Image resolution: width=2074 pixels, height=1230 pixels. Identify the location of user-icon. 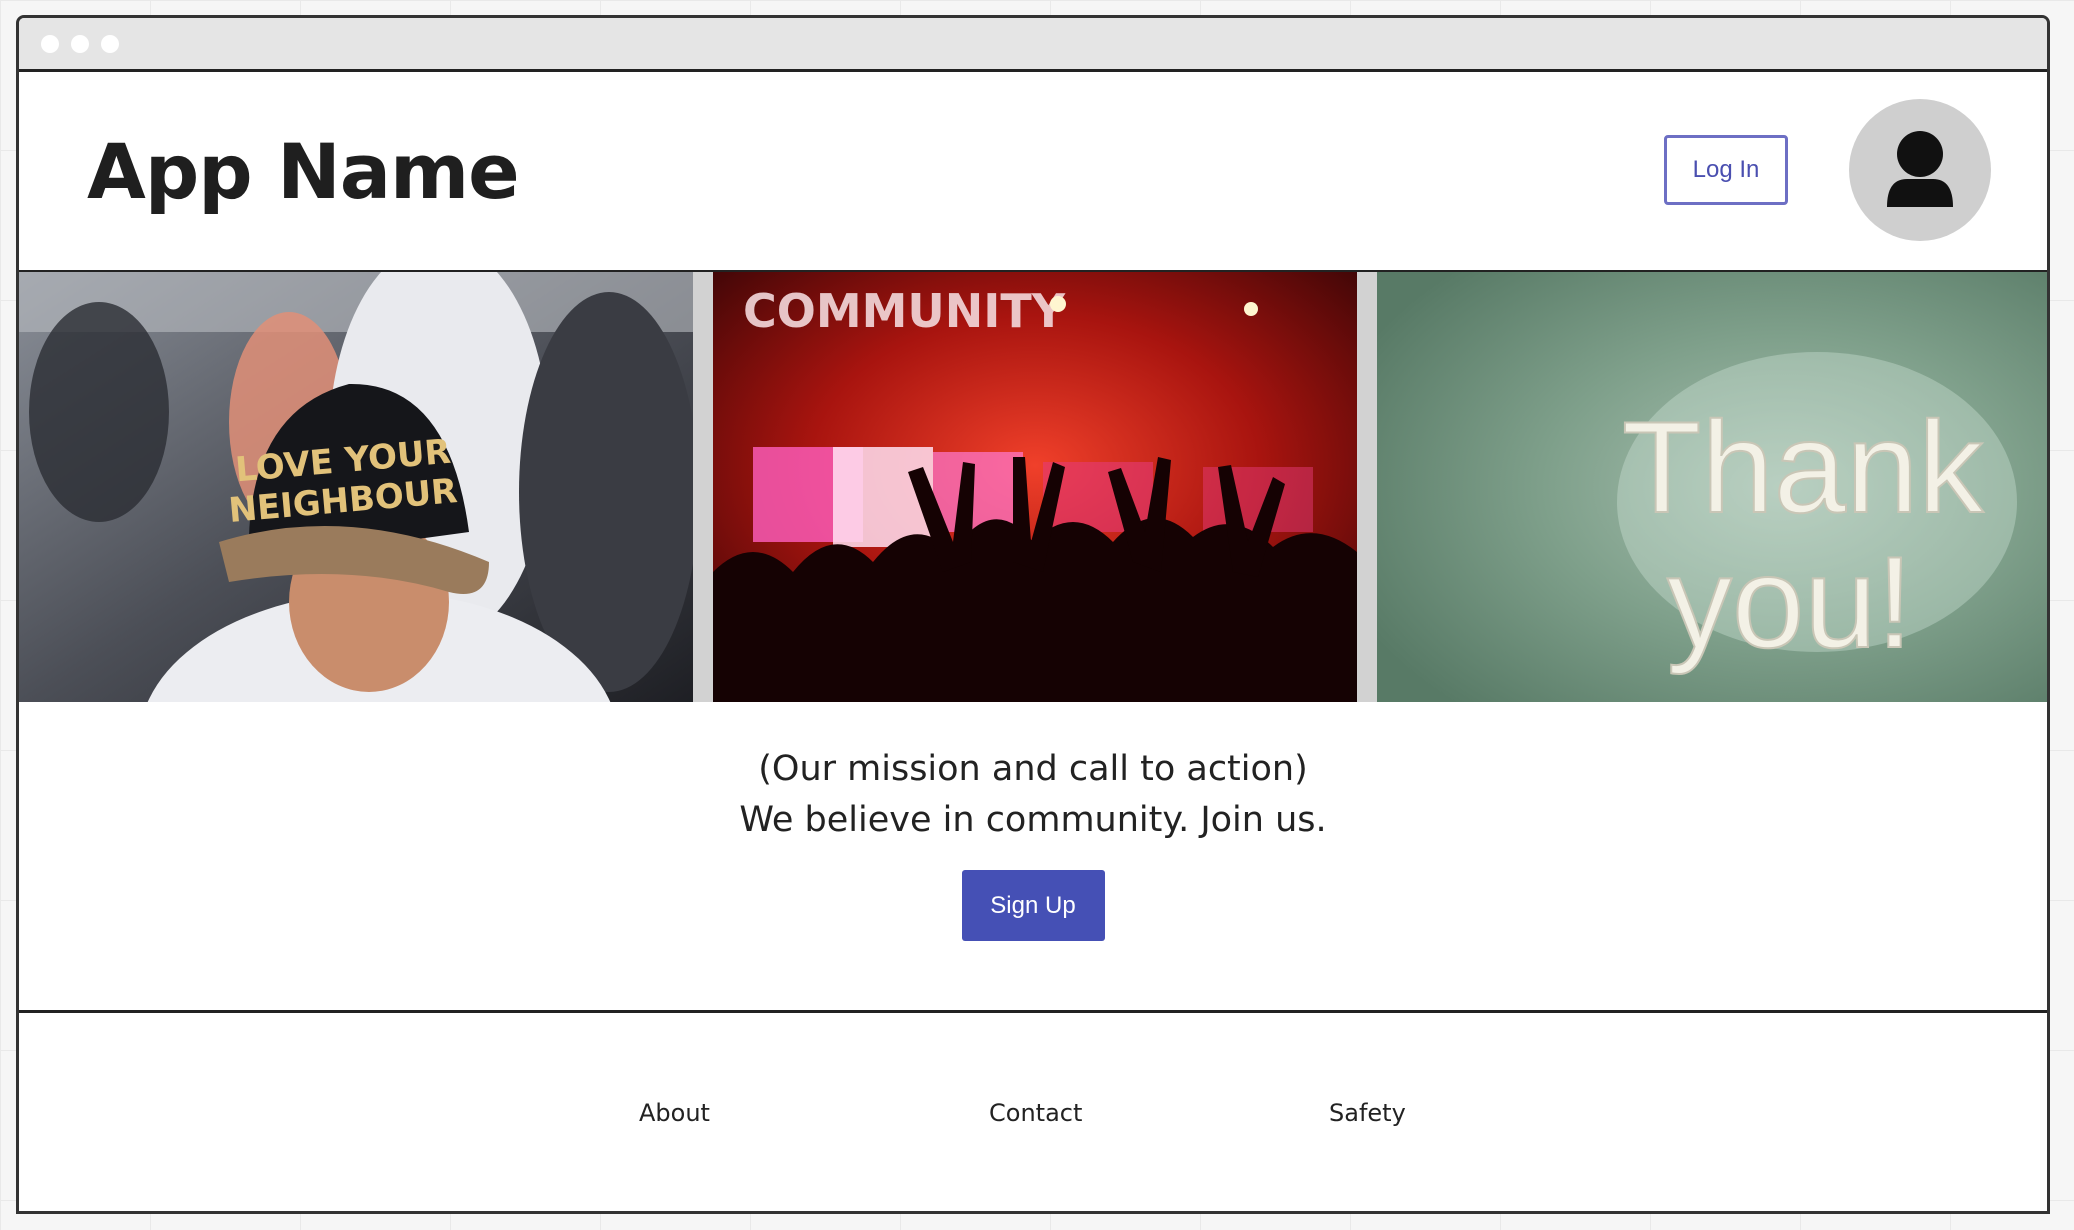
(1920, 169).